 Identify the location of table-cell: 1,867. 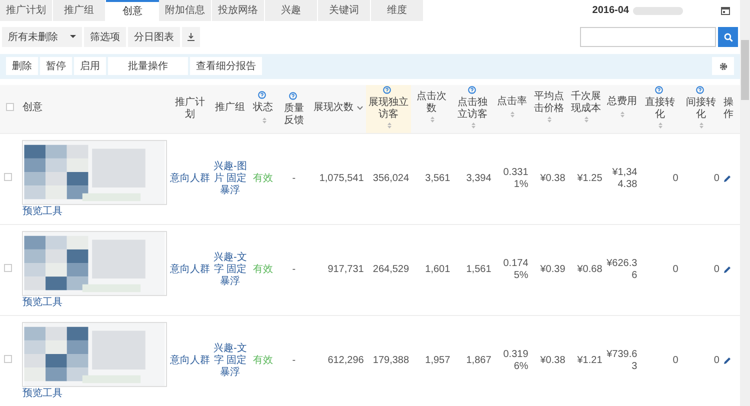
(479, 360).